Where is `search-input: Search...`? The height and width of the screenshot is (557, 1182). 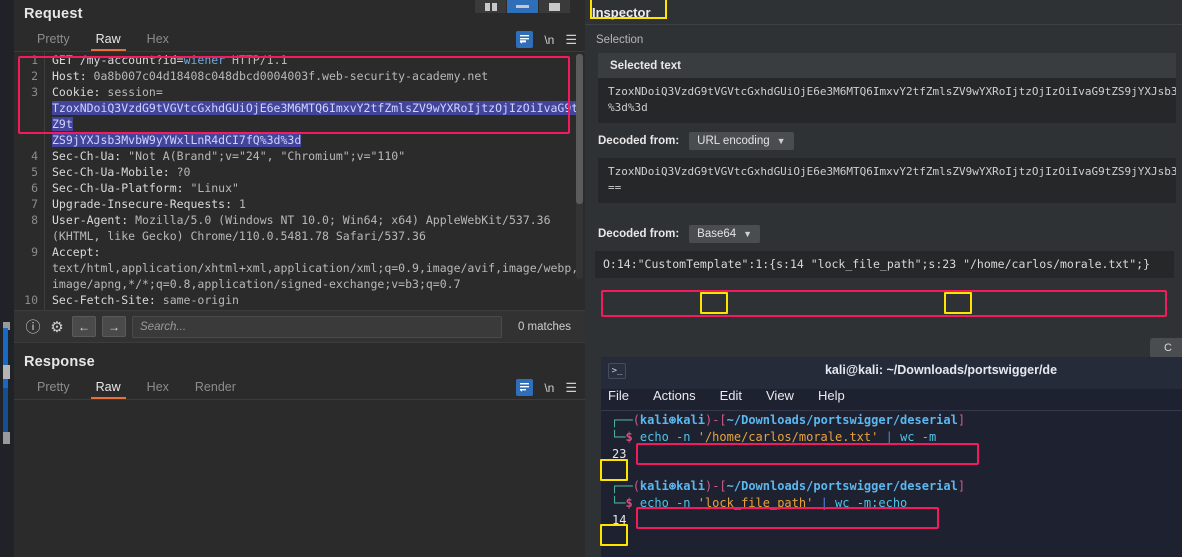
search-input: Search... is located at coordinates (317, 326).